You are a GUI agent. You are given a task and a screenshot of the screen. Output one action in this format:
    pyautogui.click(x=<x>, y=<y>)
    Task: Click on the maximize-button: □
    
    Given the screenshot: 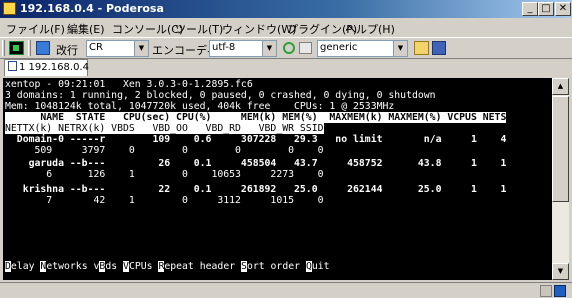 What is the action you would take?
    pyautogui.click(x=546, y=9)
    